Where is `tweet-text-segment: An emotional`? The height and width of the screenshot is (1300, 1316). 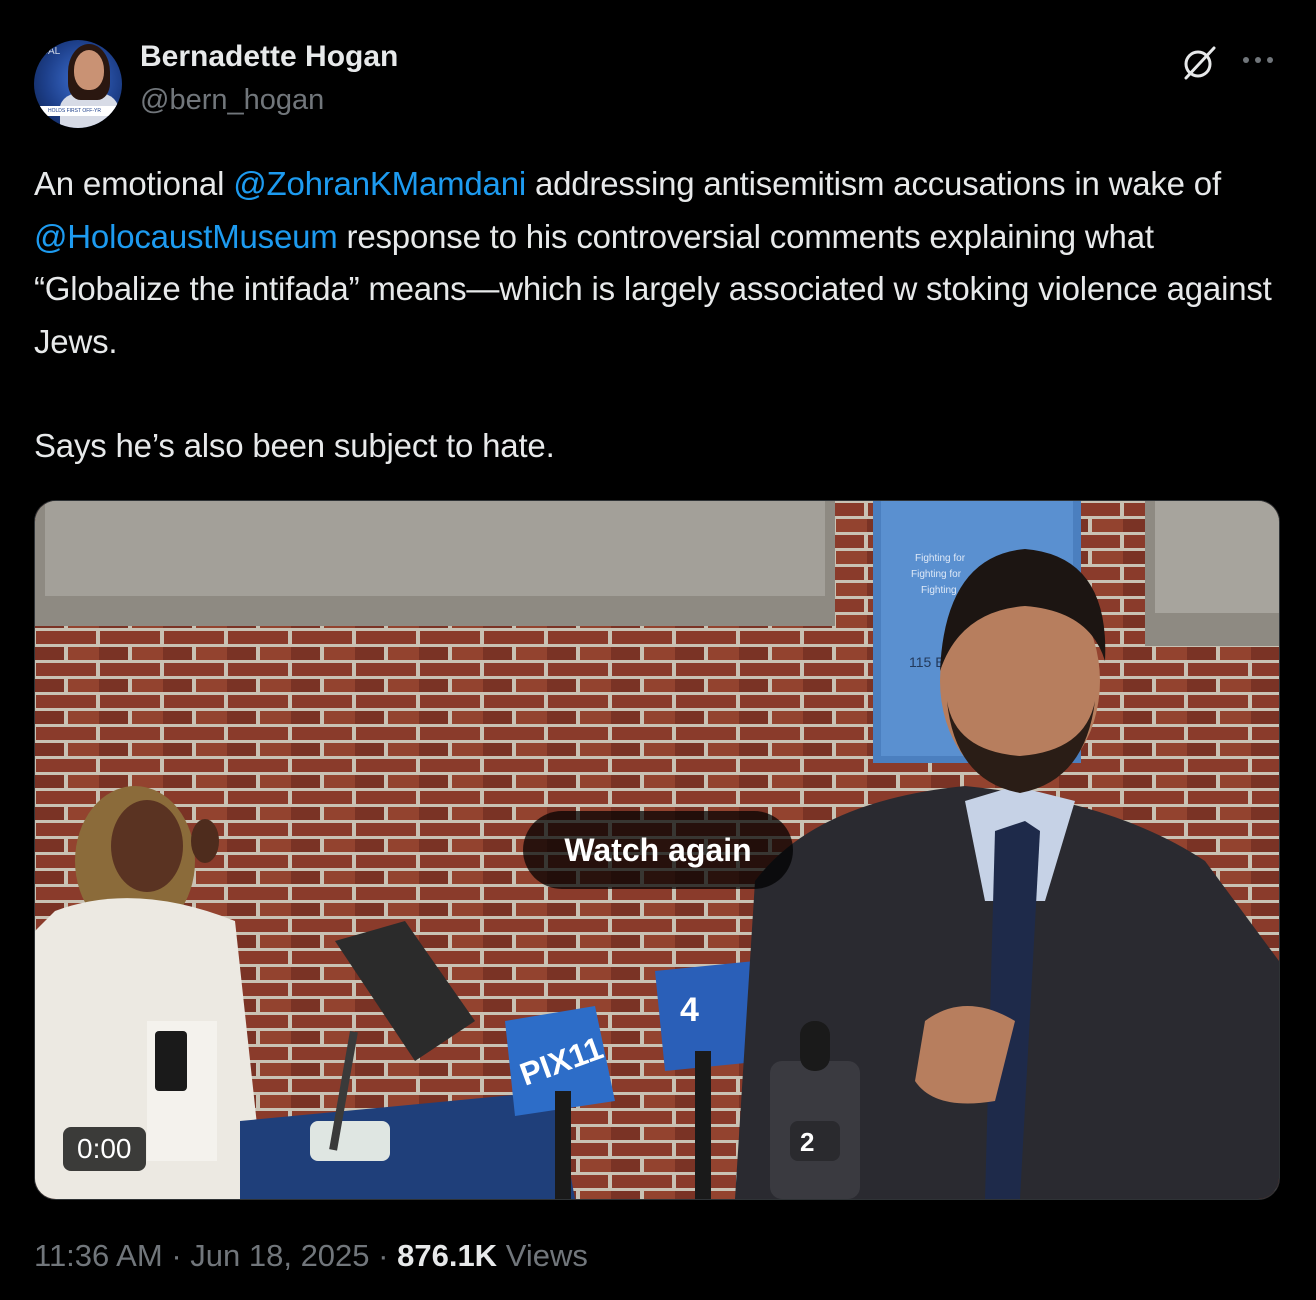 tweet-text-segment: An emotional is located at coordinates (134, 183).